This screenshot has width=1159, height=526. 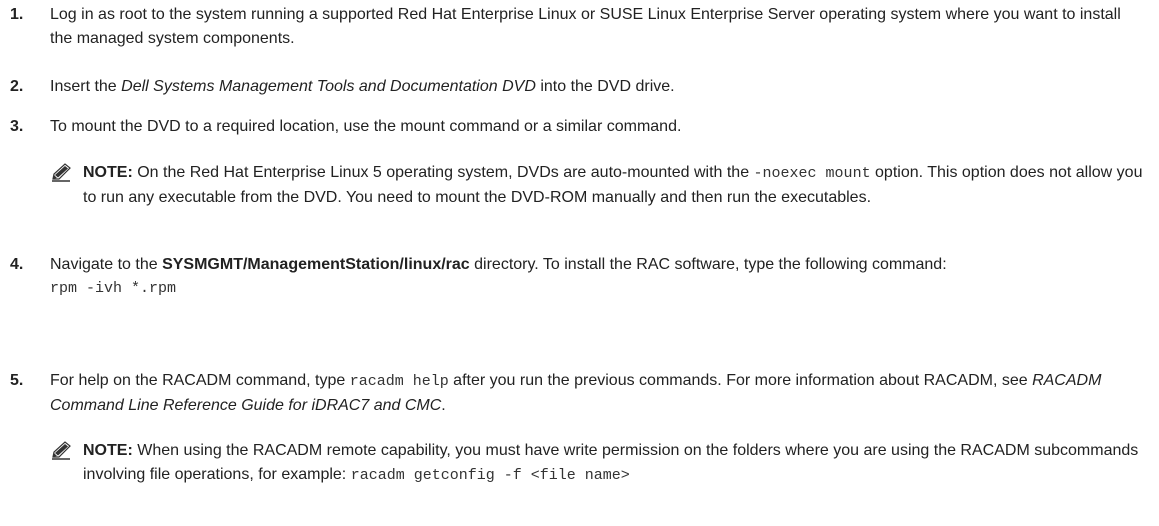 What do you see at coordinates (812, 173) in the screenshot?
I see `inline-code: -noexec mount` at bounding box center [812, 173].